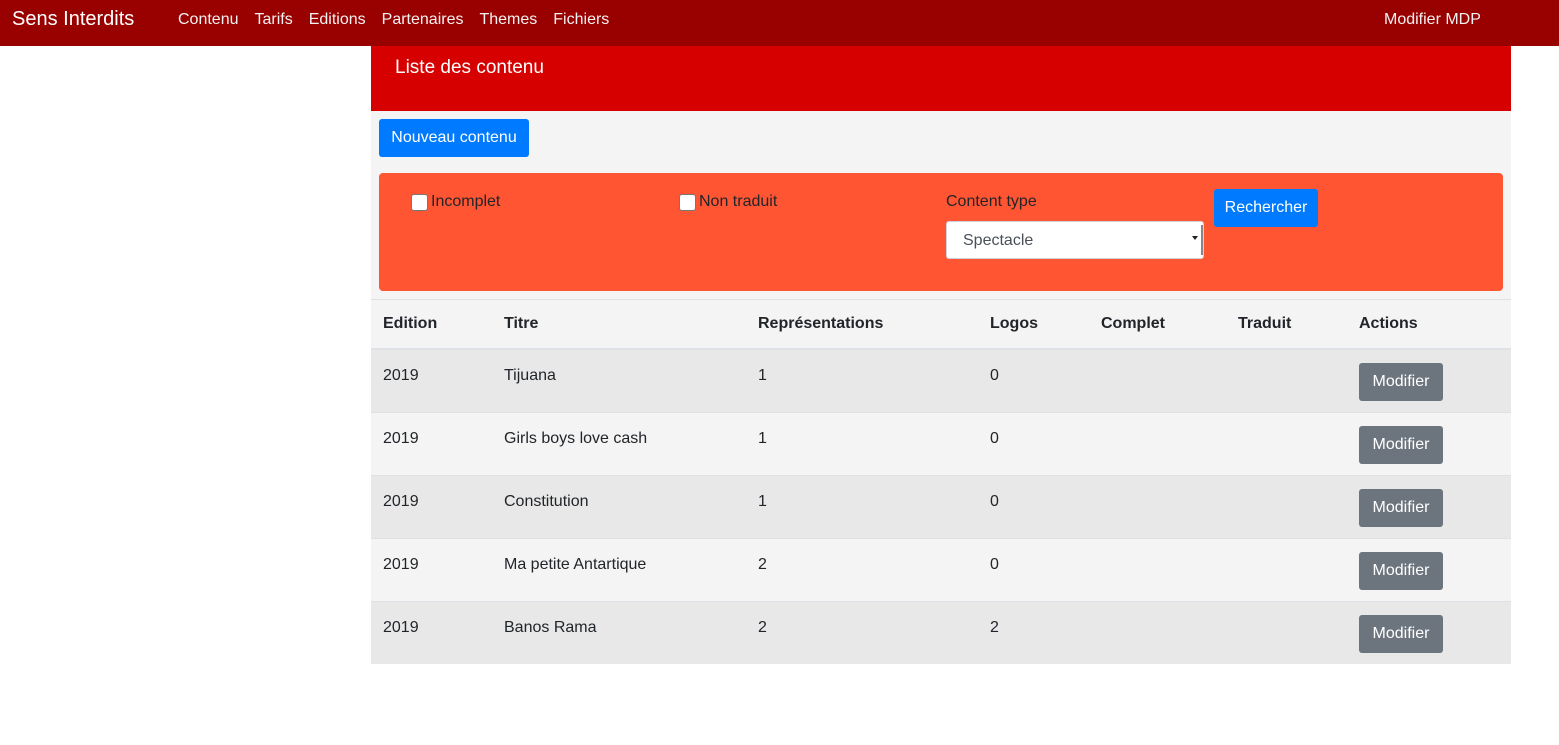 This screenshot has width=1559, height=745. What do you see at coordinates (337, 20) in the screenshot?
I see `nav-link-editions: Editions` at bounding box center [337, 20].